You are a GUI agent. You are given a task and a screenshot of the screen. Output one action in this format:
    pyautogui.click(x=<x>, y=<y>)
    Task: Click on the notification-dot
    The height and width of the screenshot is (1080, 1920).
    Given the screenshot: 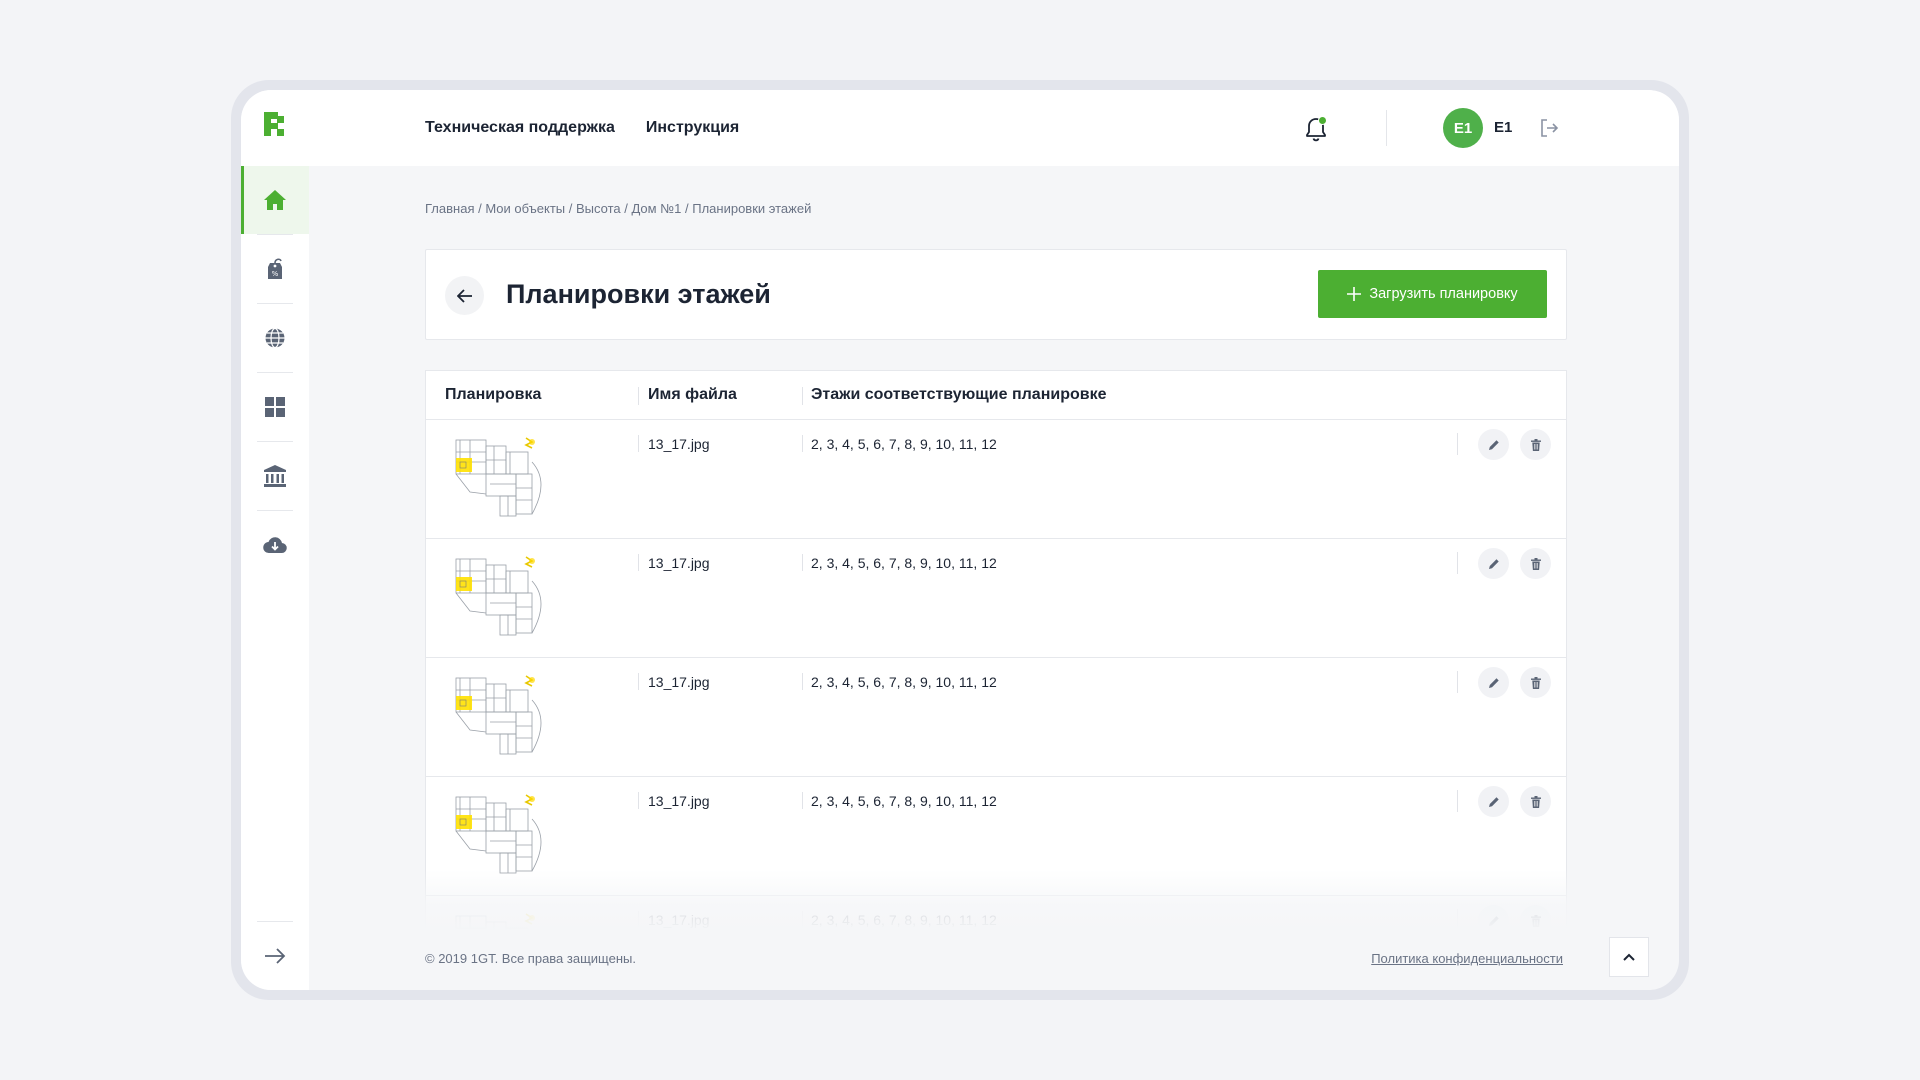 What is the action you would take?
    pyautogui.click(x=1322, y=120)
    